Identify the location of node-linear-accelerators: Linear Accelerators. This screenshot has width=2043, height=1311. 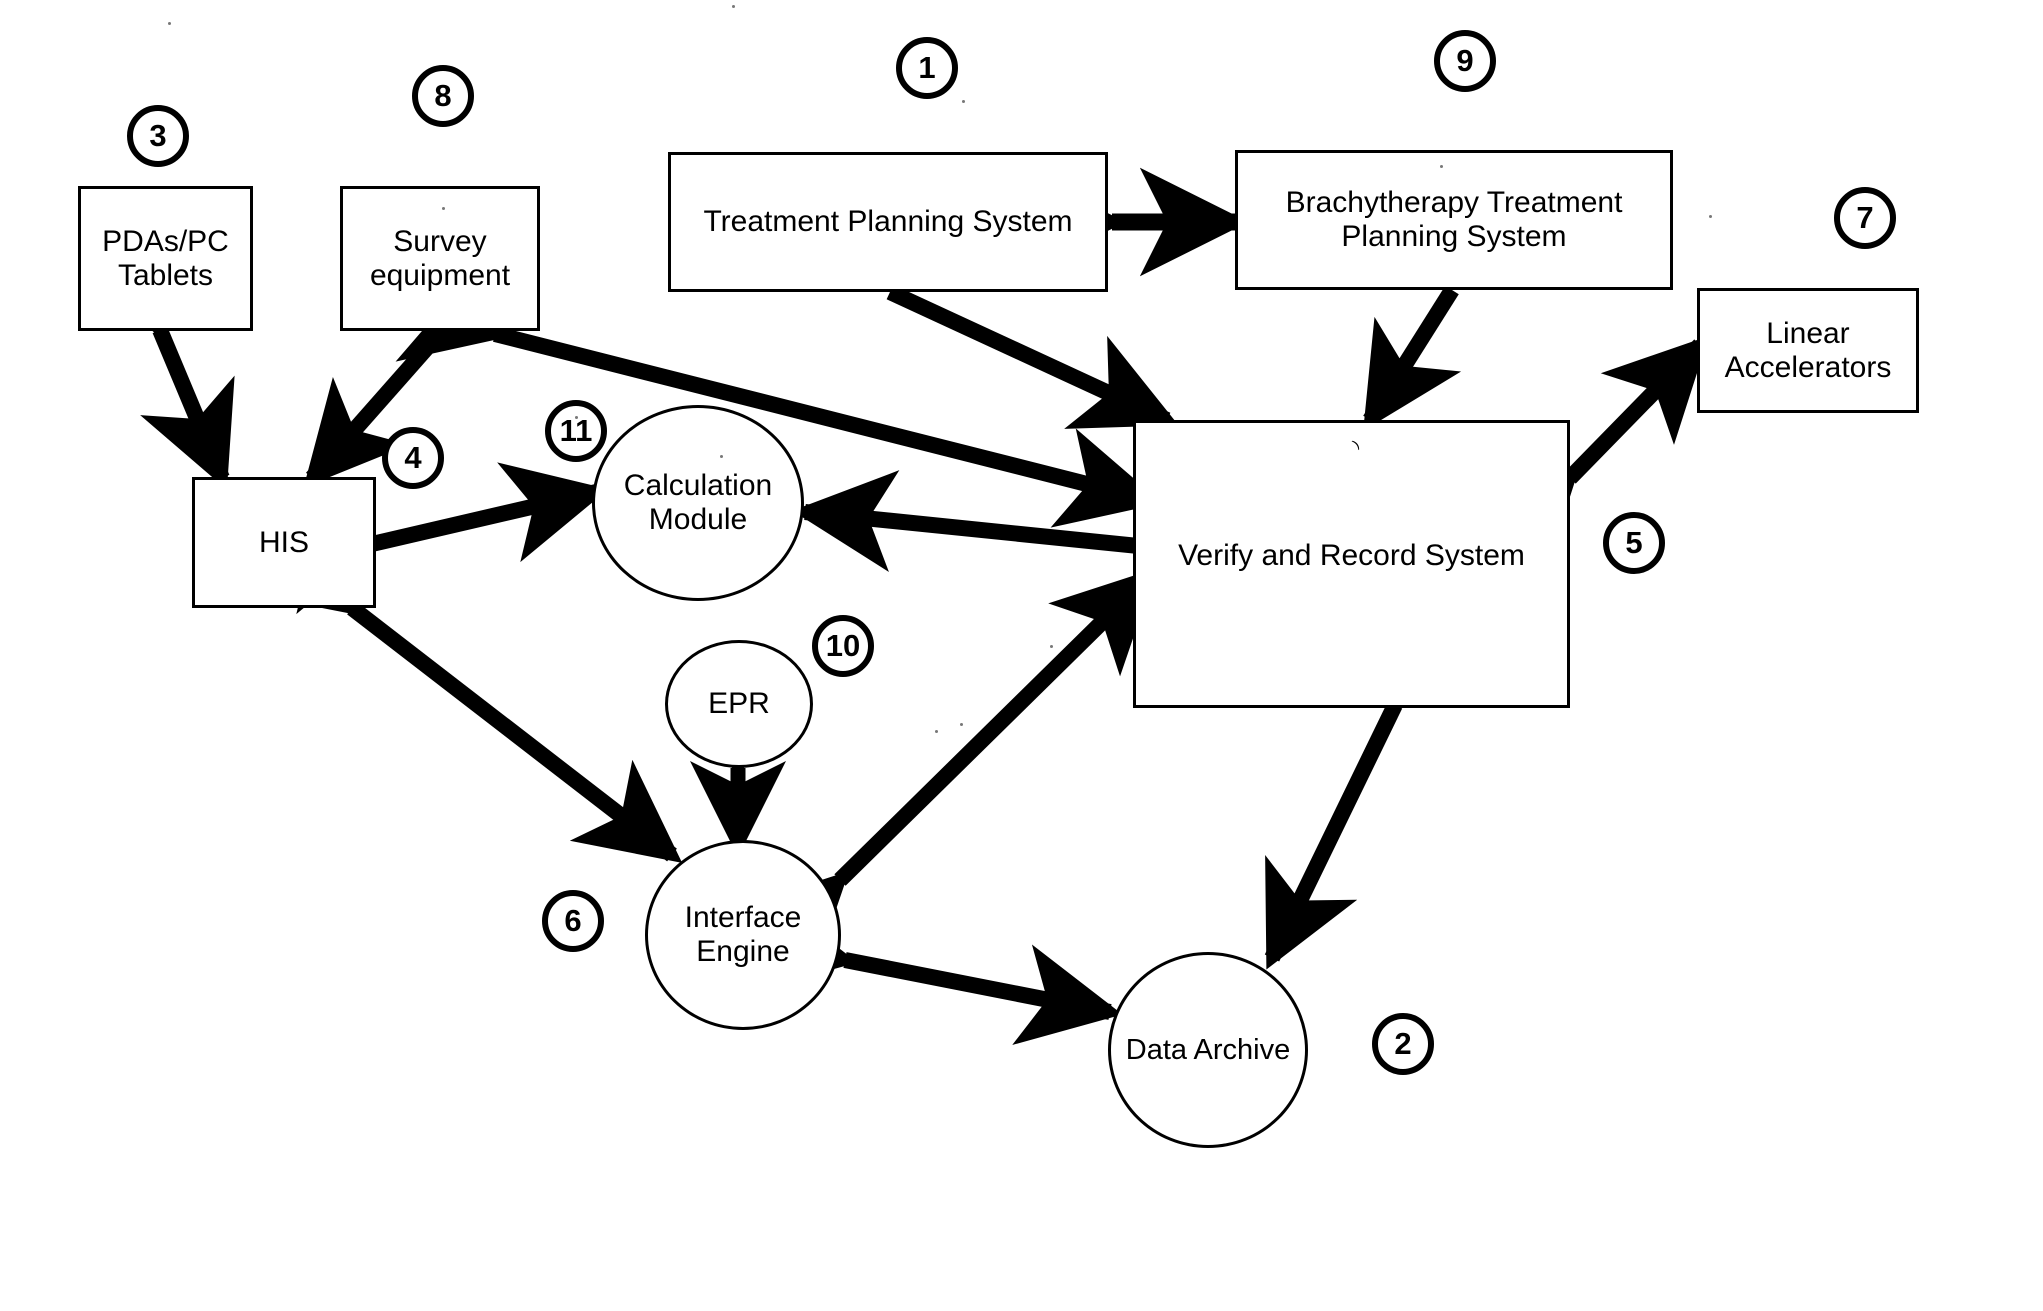
(1808, 350).